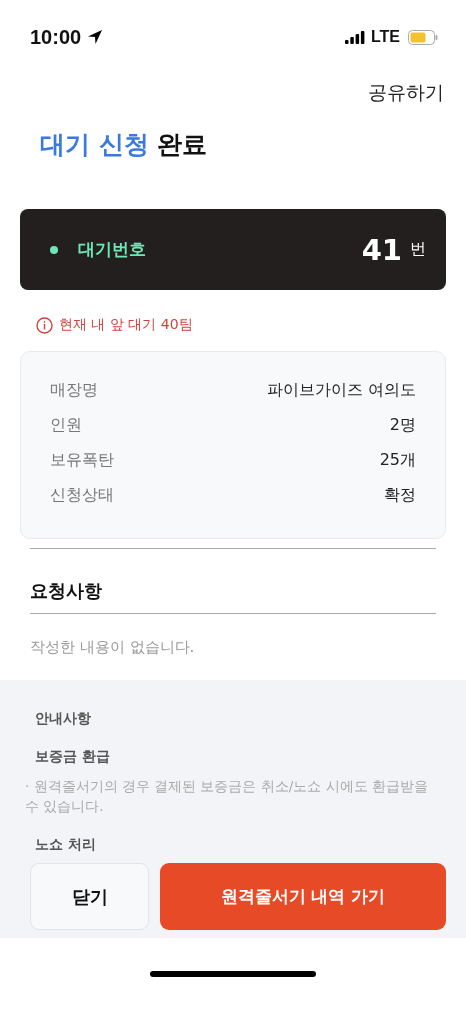 Image resolution: width=466 pixels, height=1009 pixels. I want to click on detail-label: 신청상태, so click(82, 495).